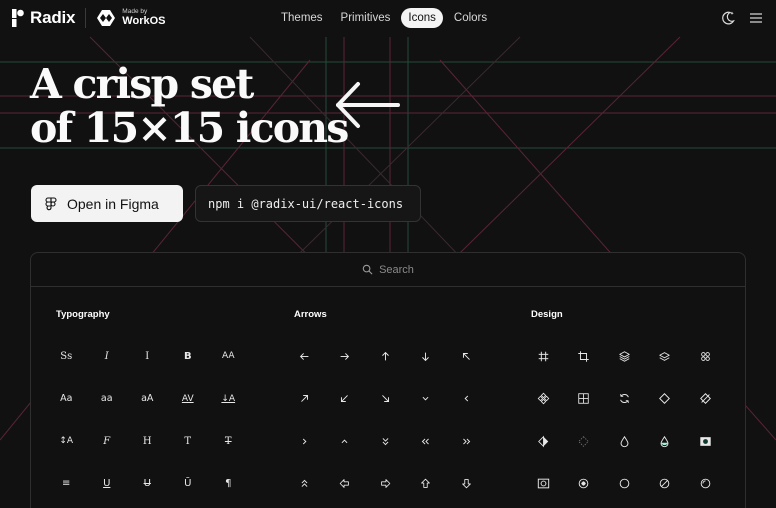  What do you see at coordinates (107, 441) in the screenshot?
I see `font-family-icon: F` at bounding box center [107, 441].